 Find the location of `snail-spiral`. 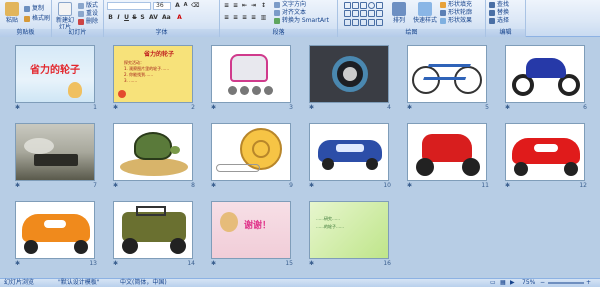

snail-spiral is located at coordinates (261, 149).